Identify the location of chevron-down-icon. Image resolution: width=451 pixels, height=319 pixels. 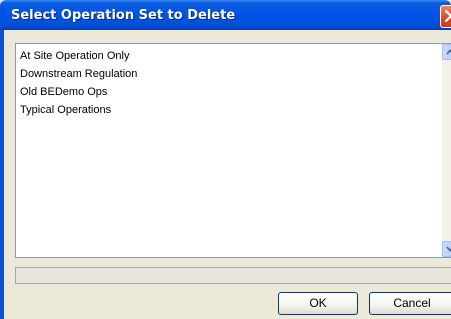
(448, 249).